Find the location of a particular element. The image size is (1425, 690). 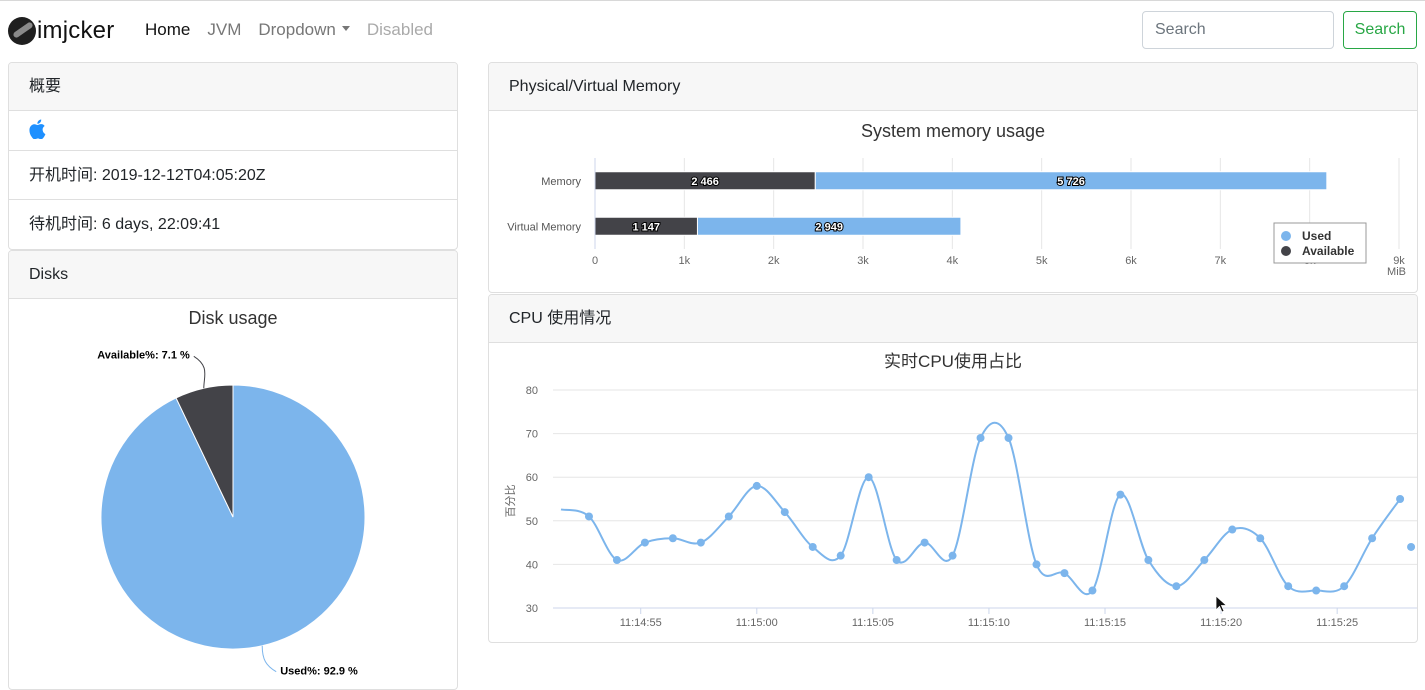

cpu-x-tick: 11:15:15 is located at coordinates (1105, 623).